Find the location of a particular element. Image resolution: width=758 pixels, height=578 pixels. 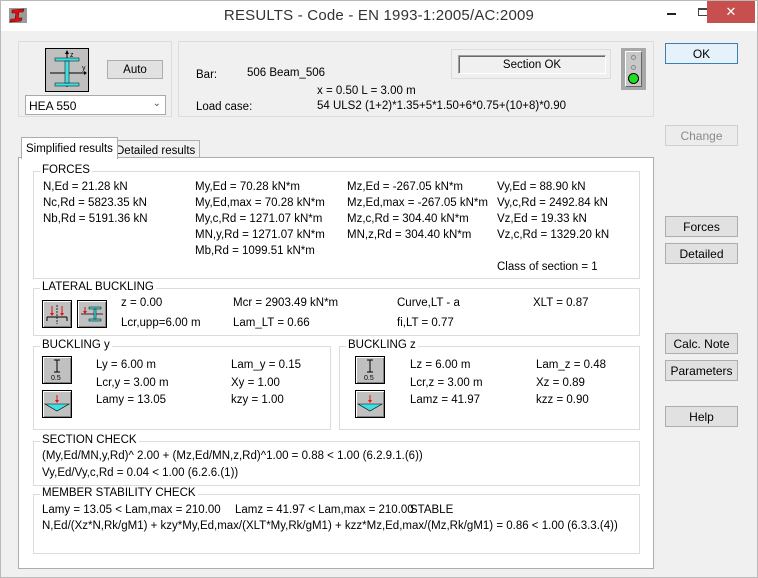

forces-title: FORCES is located at coordinates (66, 170).